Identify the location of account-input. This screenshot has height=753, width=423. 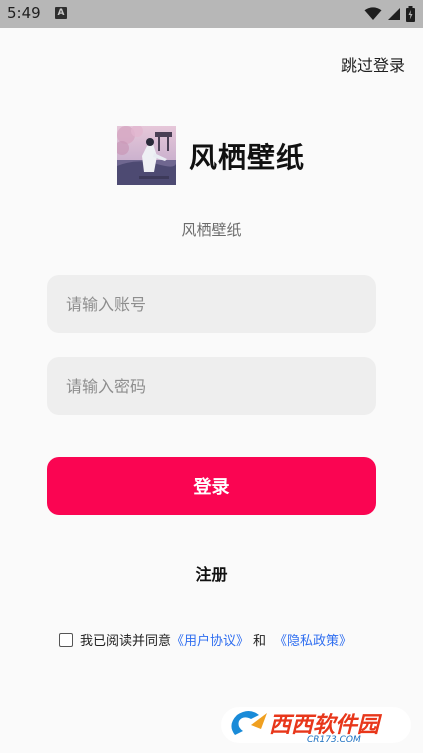
(211, 304).